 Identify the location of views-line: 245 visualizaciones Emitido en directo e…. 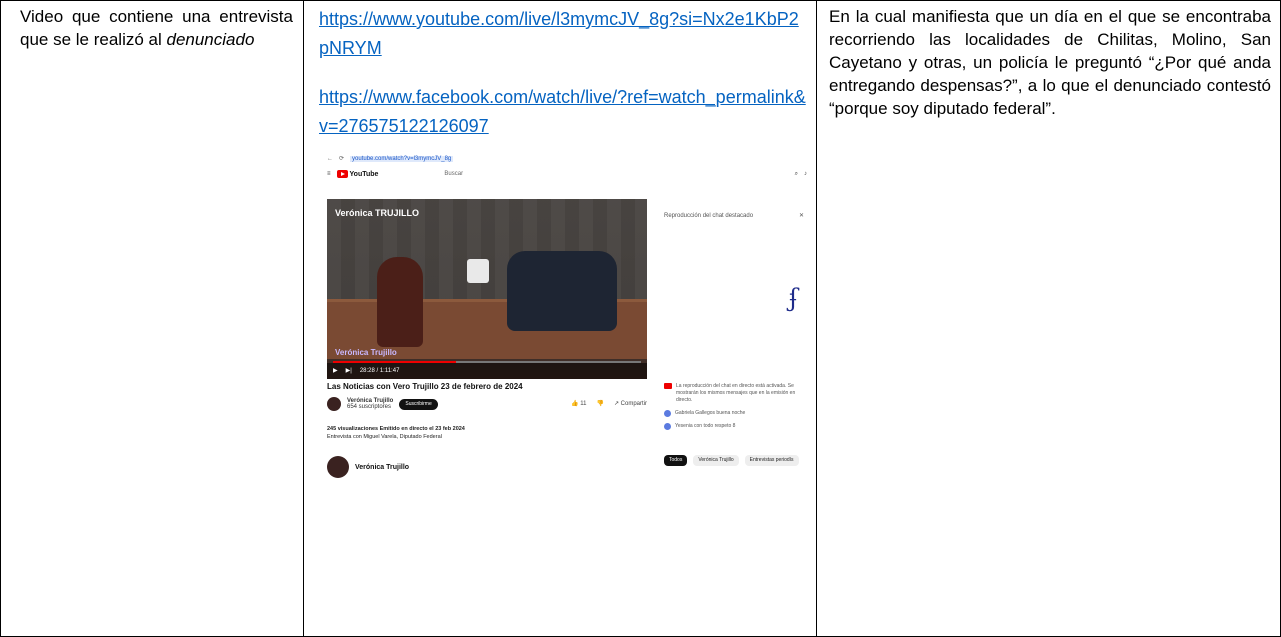
(396, 429).